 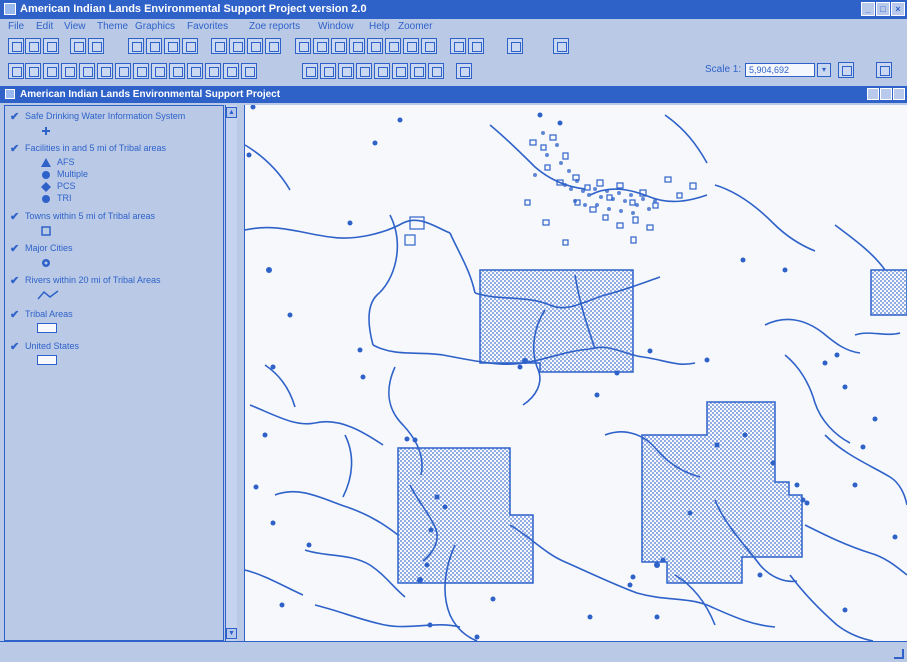 What do you see at coordinates (393, 46) in the screenshot?
I see `zoom-previous-button` at bounding box center [393, 46].